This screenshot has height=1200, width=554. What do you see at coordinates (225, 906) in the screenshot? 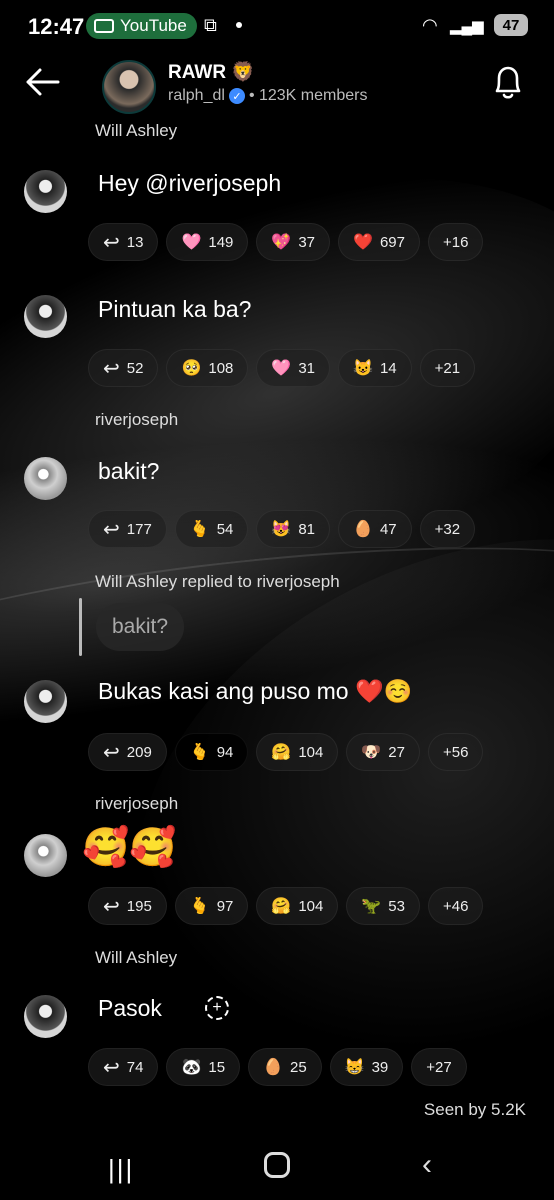
I see `reaction-count: 97` at bounding box center [225, 906].